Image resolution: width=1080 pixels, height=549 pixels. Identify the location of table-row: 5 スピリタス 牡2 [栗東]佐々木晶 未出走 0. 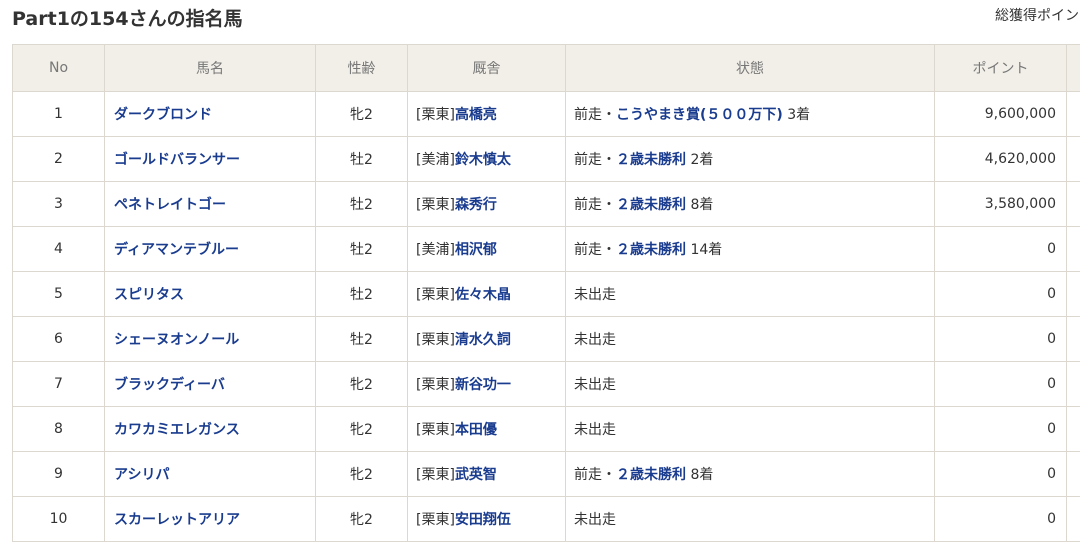
(546, 294).